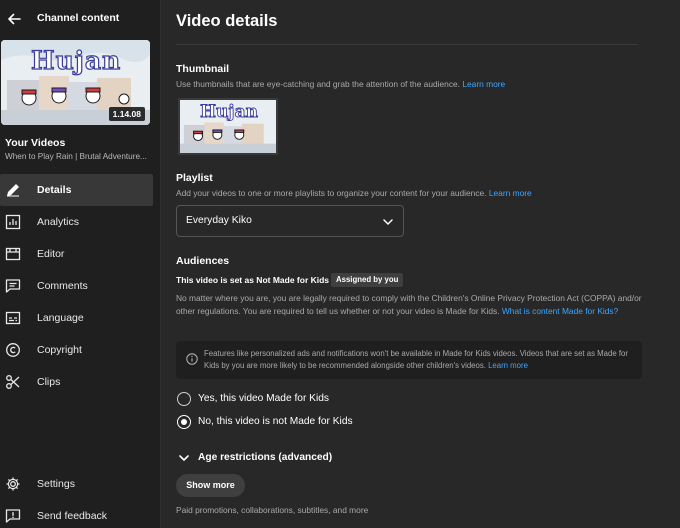 The image size is (680, 528). Describe the element at coordinates (253, 280) in the screenshot. I see `audience-status: This video is set as Not Made for Kids` at that location.